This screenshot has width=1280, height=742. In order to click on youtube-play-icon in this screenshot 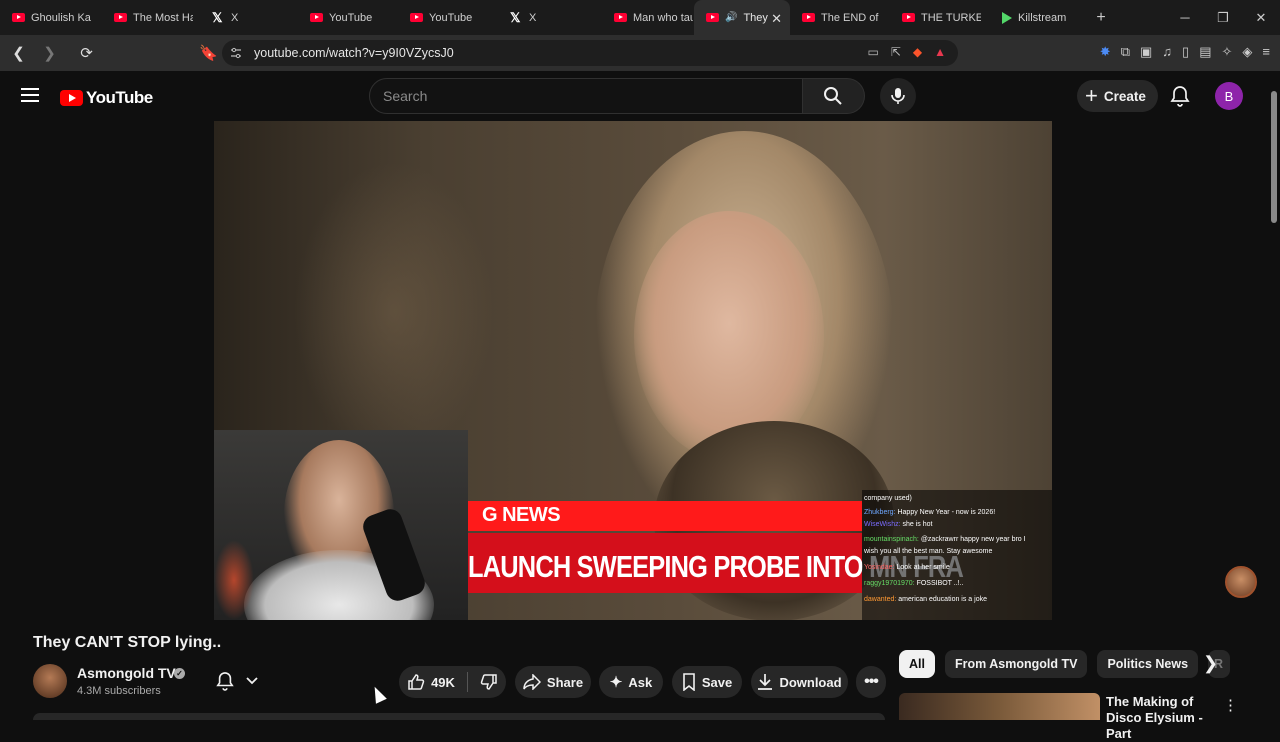, I will do `click(71, 98)`.